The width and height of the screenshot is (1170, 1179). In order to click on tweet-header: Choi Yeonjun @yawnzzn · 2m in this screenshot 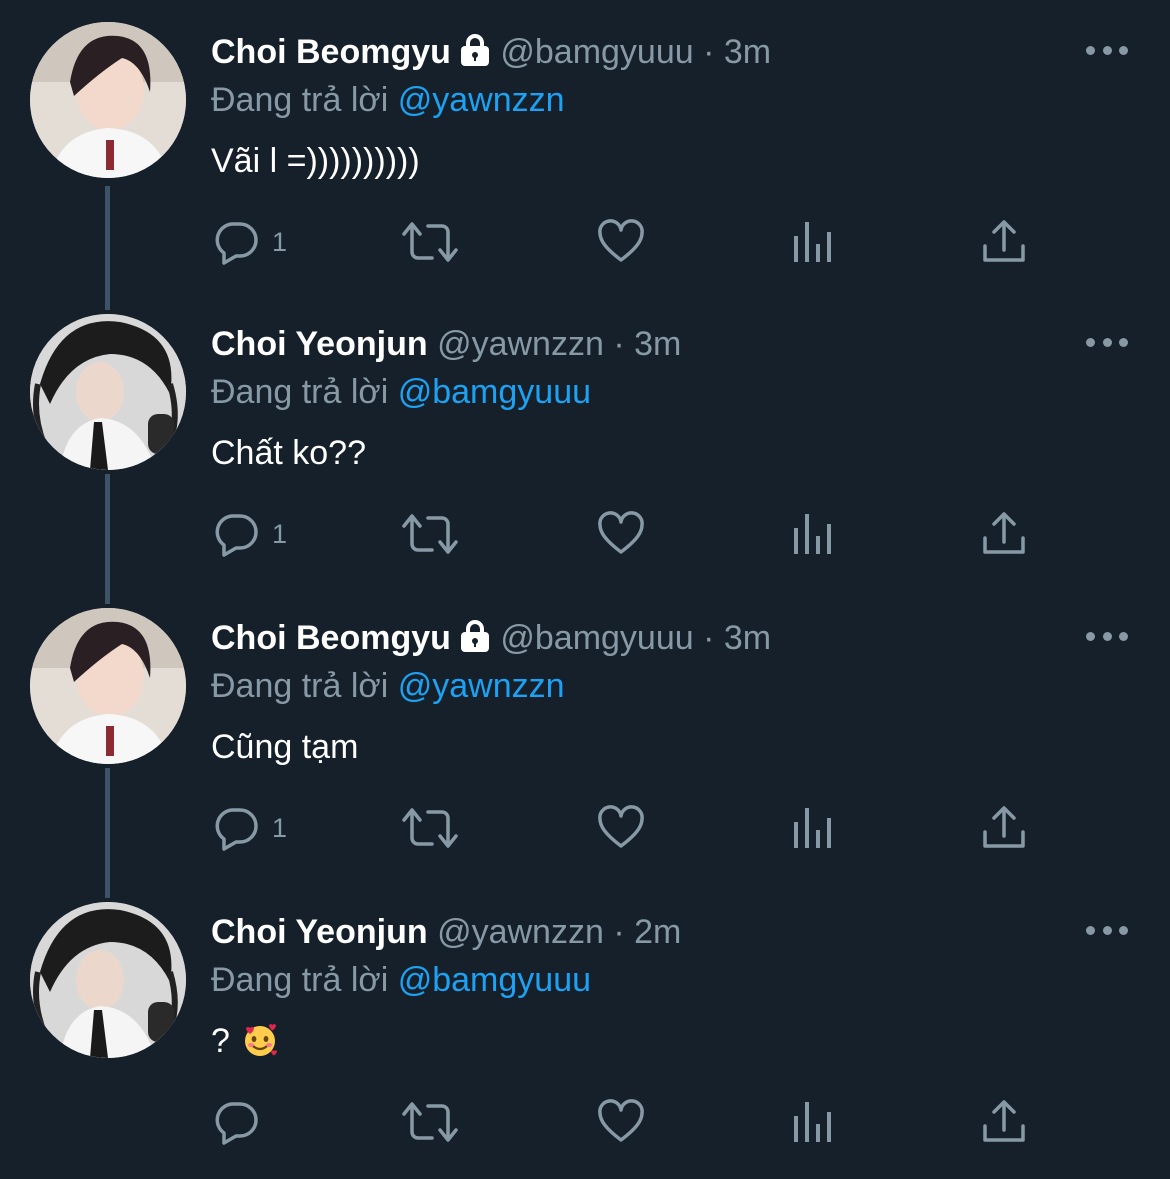, I will do `click(446, 932)`.